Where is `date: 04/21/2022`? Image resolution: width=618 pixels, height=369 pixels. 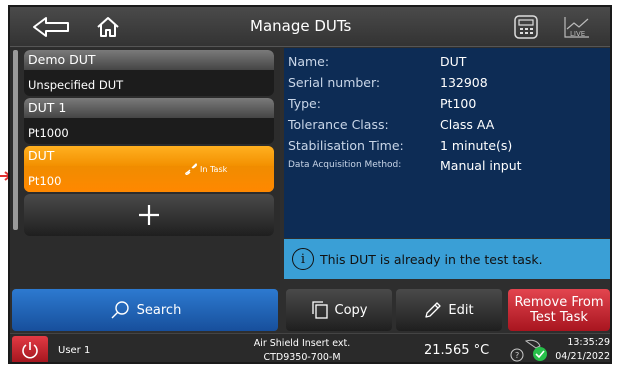
date: 04/21/2022 is located at coordinates (582, 356).